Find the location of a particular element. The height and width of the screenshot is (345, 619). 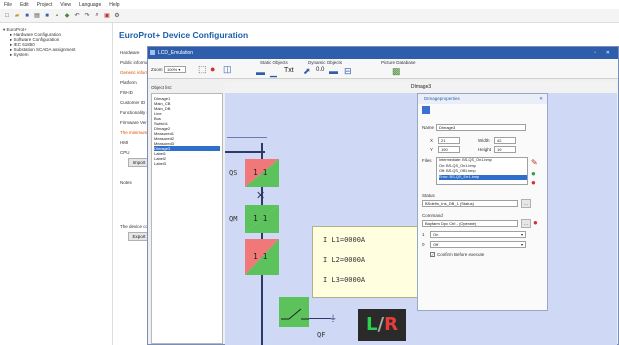

delete-icon: ● is located at coordinates (212, 69).